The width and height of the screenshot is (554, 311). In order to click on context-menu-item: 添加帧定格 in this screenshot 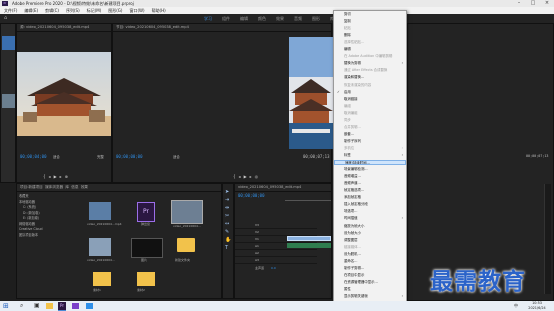, I will do `click(370, 197)`.